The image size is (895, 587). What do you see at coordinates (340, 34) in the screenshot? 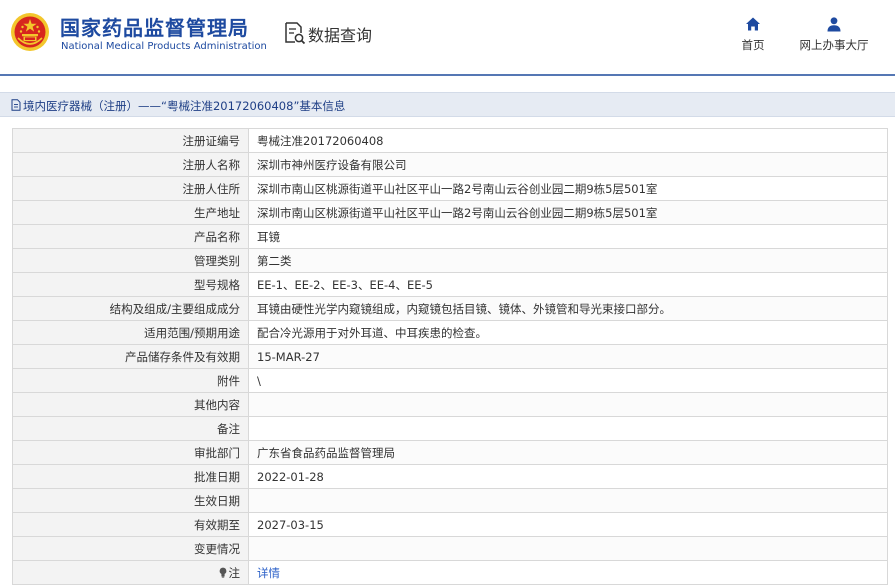
I see `data-search-label: 数据查询` at bounding box center [340, 34].